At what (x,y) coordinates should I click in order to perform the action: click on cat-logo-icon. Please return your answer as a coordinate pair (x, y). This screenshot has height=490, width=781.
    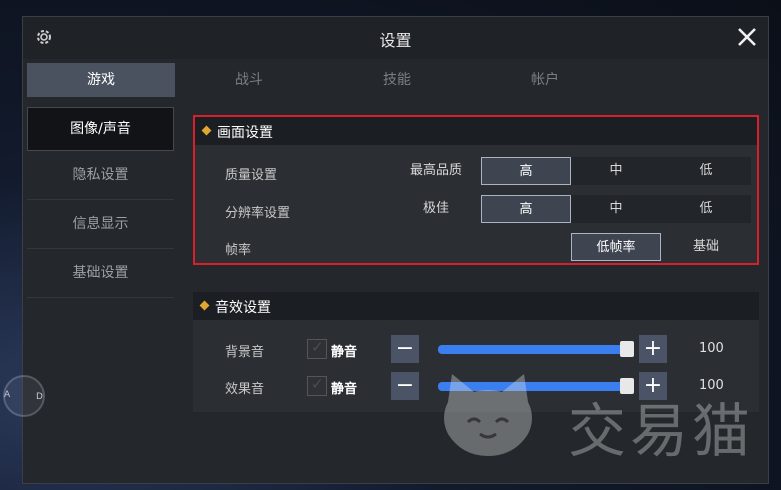
    Looking at the image, I should click on (488, 415).